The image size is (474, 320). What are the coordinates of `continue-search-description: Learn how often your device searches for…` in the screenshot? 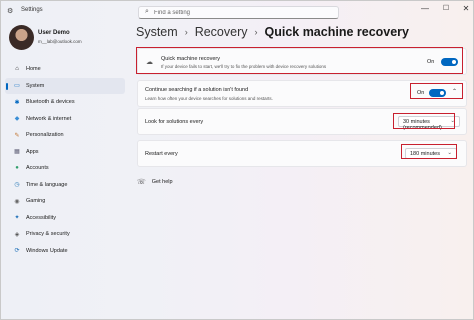 It's located at (209, 98).